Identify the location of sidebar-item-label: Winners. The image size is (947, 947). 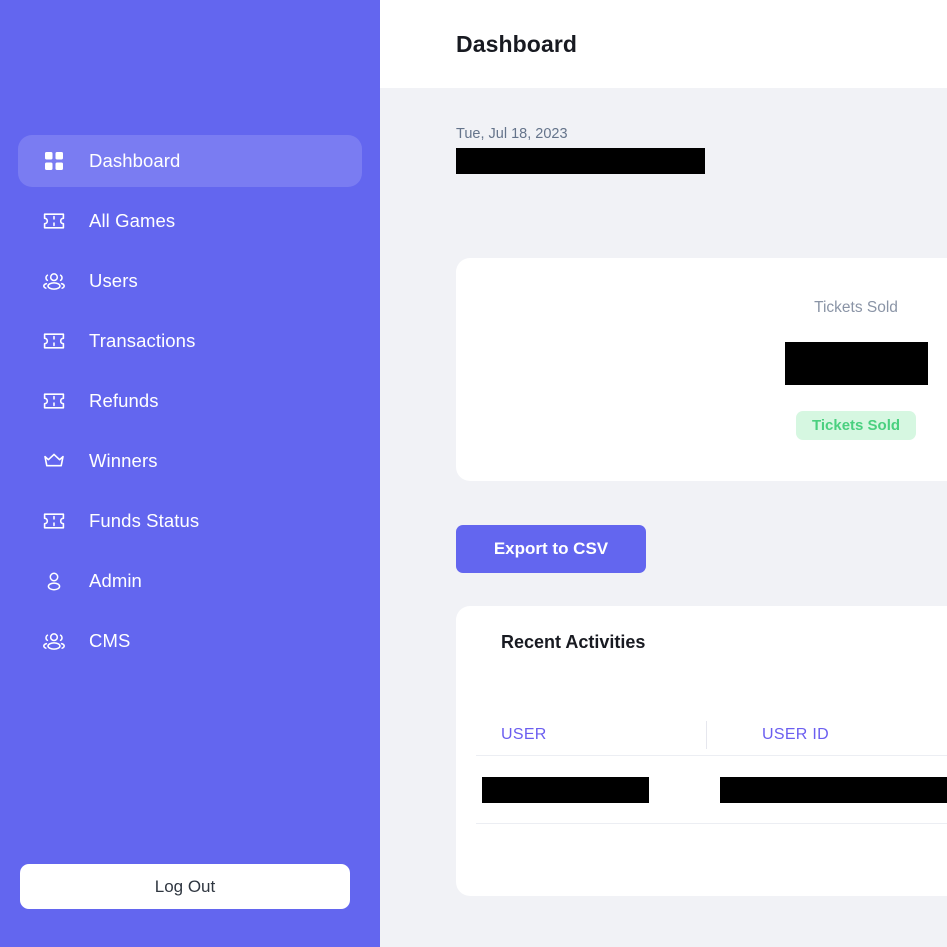
(123, 460).